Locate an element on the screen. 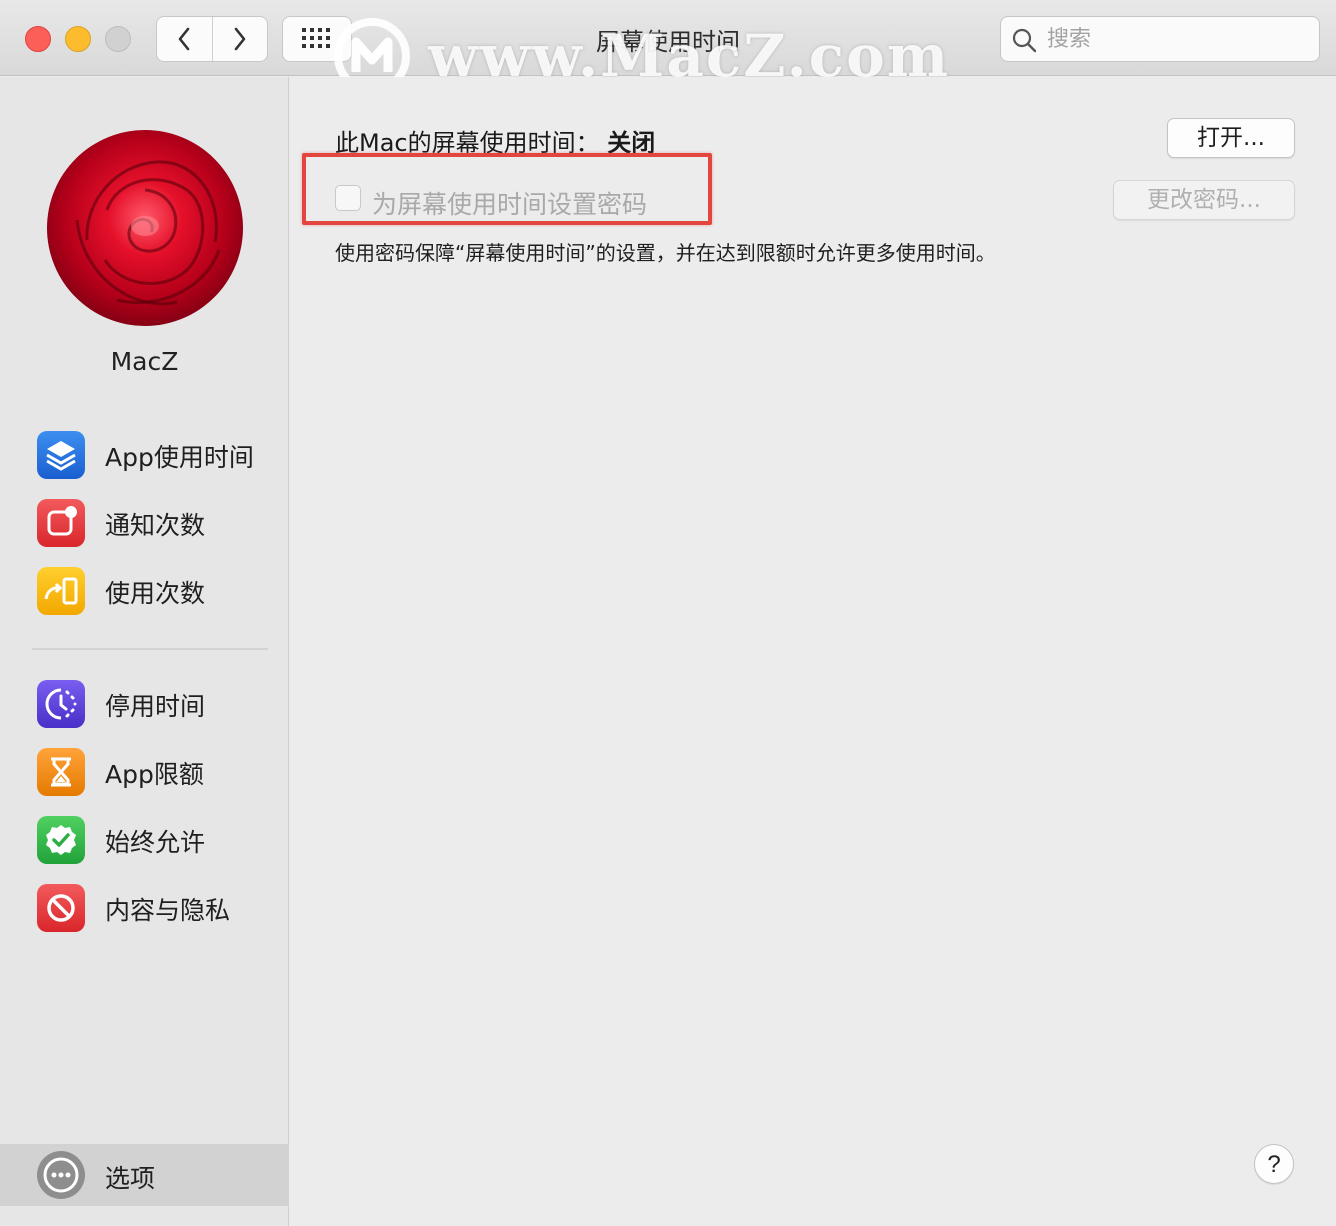  sidebar-item-content-privacy: 内容与隐私 is located at coordinates (144, 908).